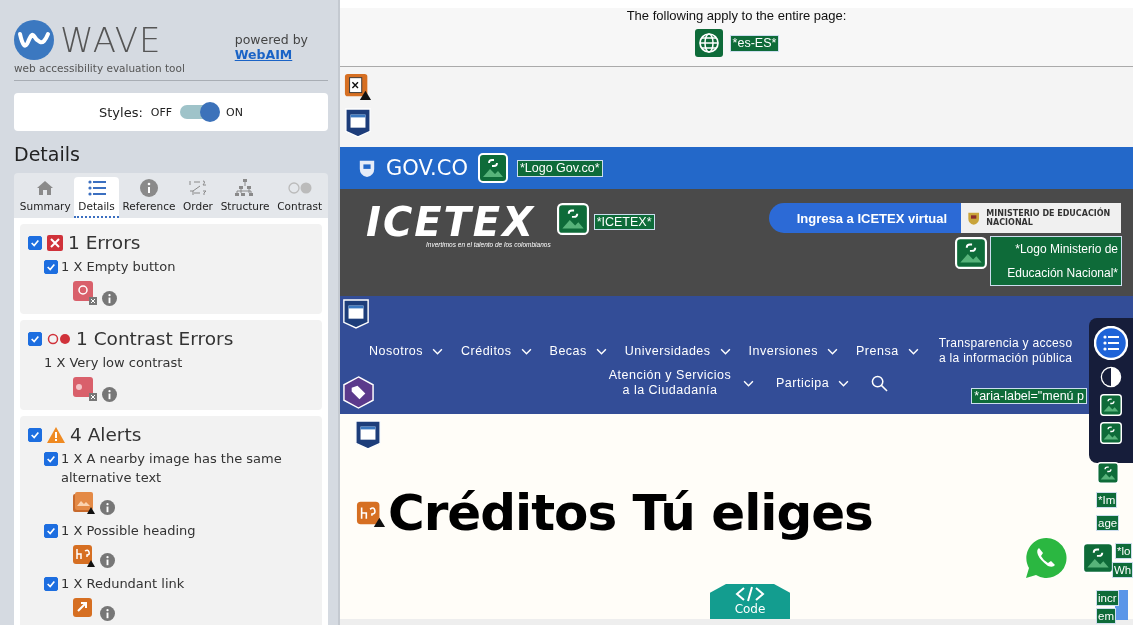 Image resolution: width=1135 pixels, height=625 pixels. What do you see at coordinates (1049, 218) in the screenshot?
I see `ministry-name: MINISTERIO DE EDUCACIÓN NACIONAL` at bounding box center [1049, 218].